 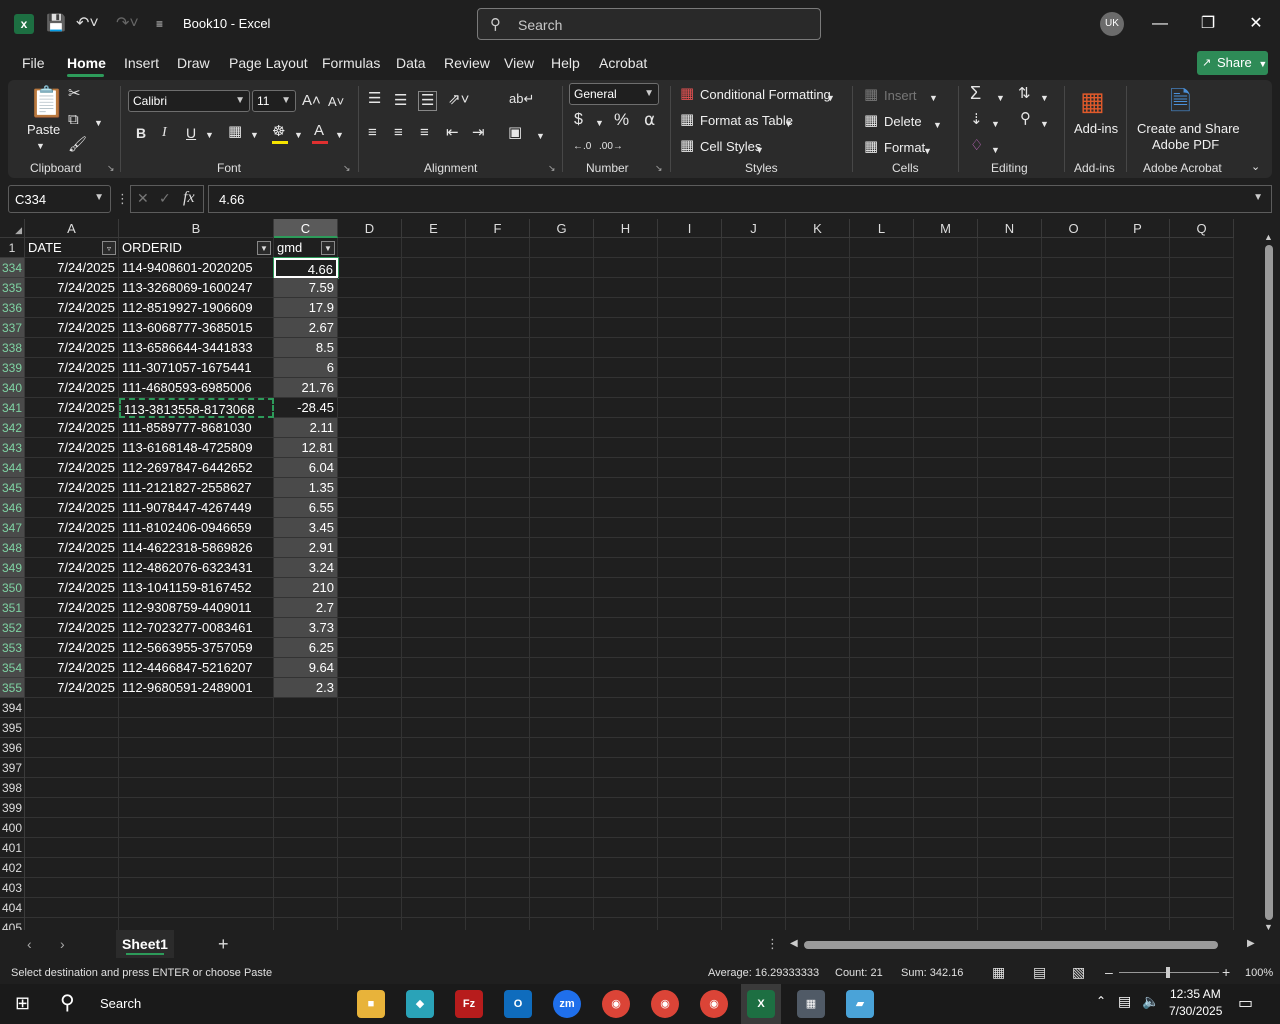 What do you see at coordinates (193, 63) in the screenshot?
I see `tab-draw: Draw` at bounding box center [193, 63].